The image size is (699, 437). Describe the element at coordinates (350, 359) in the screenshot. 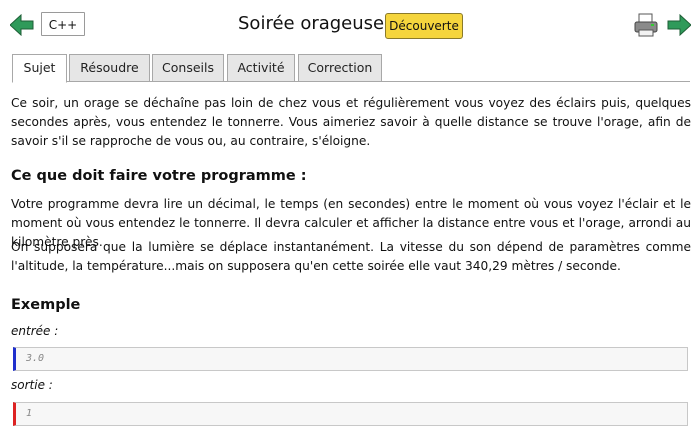

I see `example-input-box: 3.0` at that location.